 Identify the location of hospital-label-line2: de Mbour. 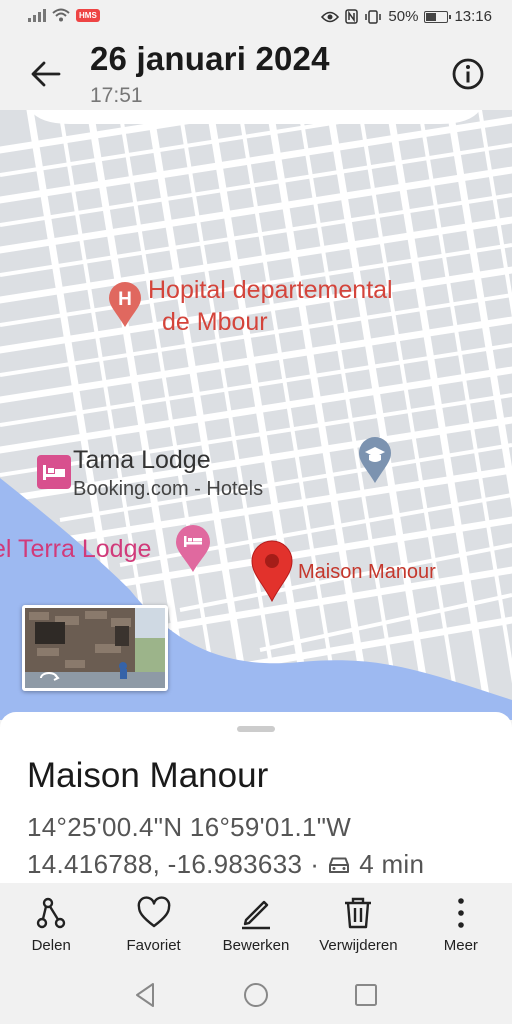
(215, 322).